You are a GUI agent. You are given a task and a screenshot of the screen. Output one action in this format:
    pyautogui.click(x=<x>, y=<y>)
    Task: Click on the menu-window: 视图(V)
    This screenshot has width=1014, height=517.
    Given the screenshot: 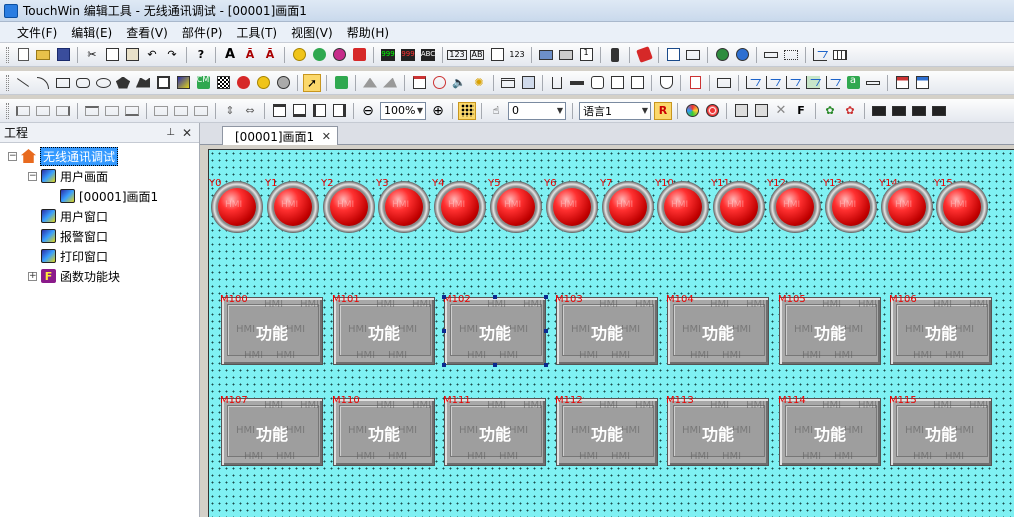 What is the action you would take?
    pyautogui.click(x=312, y=32)
    